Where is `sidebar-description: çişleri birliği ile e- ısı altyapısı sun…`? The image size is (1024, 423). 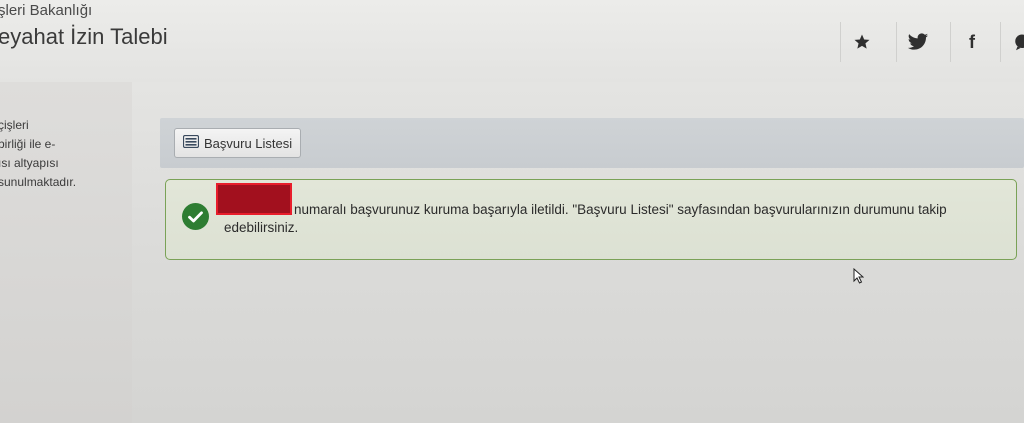
sidebar-description: çişleri birliği ile e- ısı altyapısı sun… is located at coordinates (38, 153).